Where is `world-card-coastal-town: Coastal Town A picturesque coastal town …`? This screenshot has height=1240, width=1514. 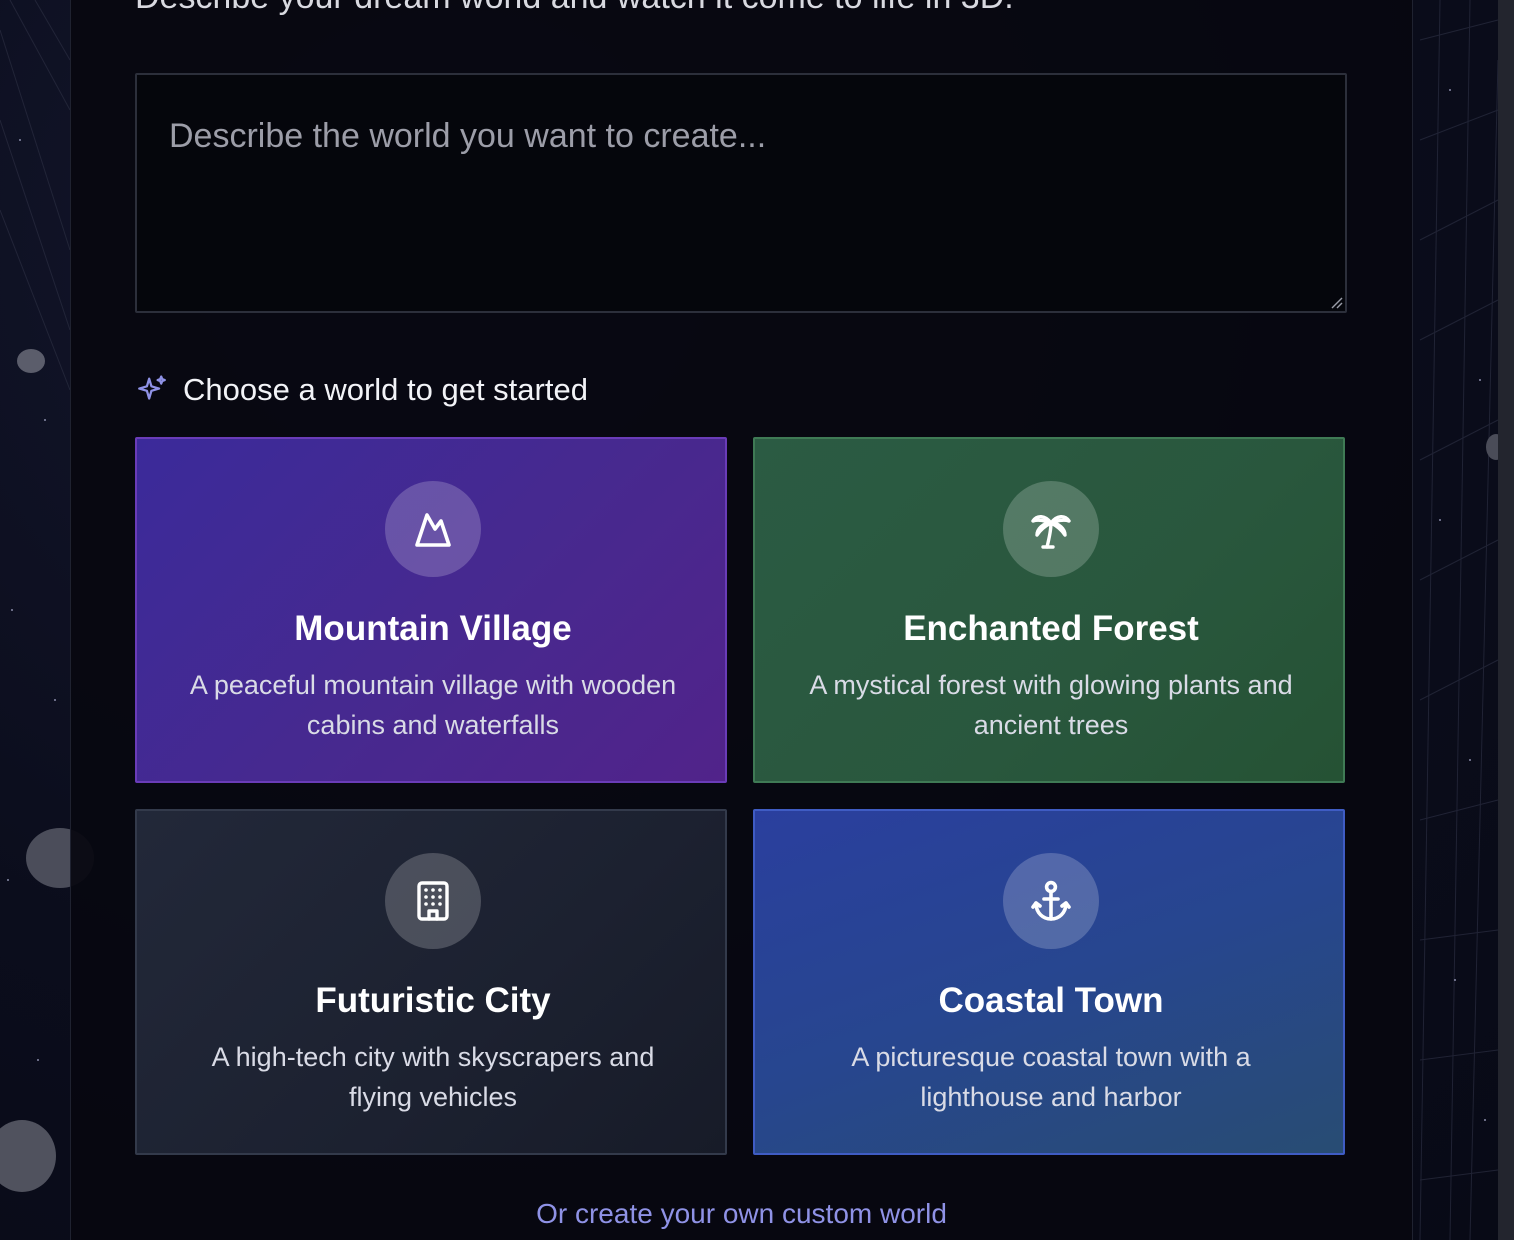 world-card-coastal-town: Coastal Town A picturesque coastal town … is located at coordinates (1049, 982).